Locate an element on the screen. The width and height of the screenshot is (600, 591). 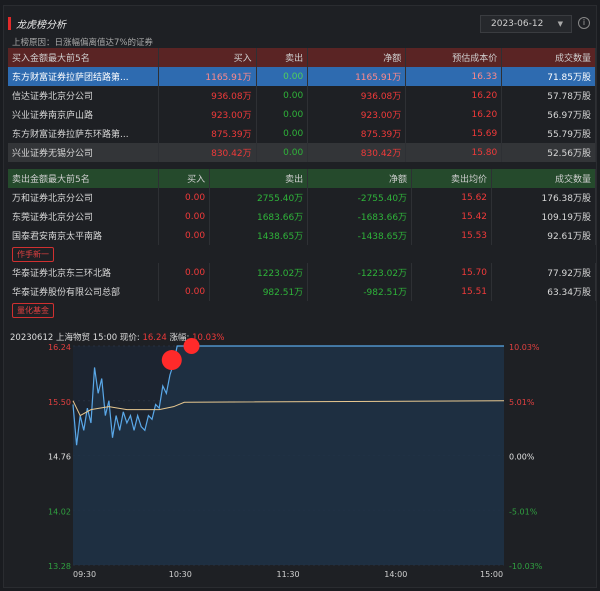
x-tick-label: 09:30 is located at coordinates (84, 574).